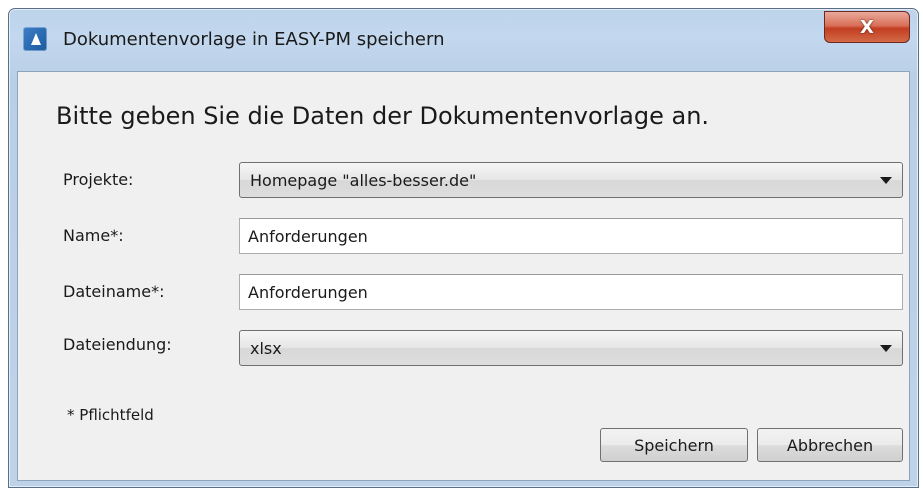 This screenshot has height=490, width=923. Describe the element at coordinates (363, 180) in the screenshot. I see `projekte-selected-value: Homepage "alles-besser.de"` at that location.